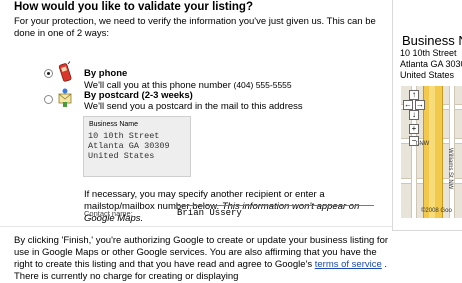 The width and height of the screenshot is (462, 283). I want to click on postcard-address-line: 10 10th Street, so click(124, 136).